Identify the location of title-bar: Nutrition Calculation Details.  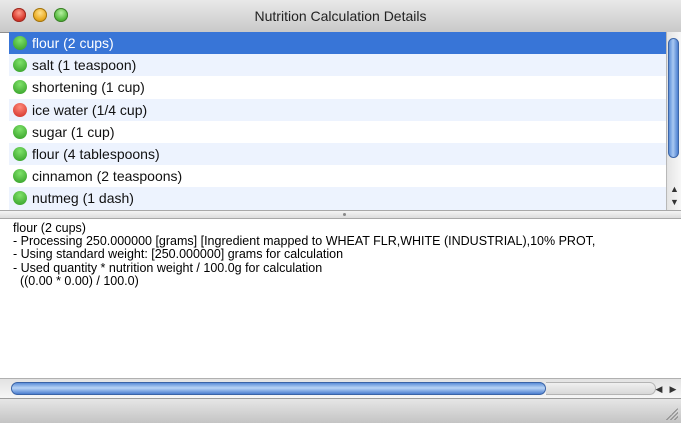
(340, 16).